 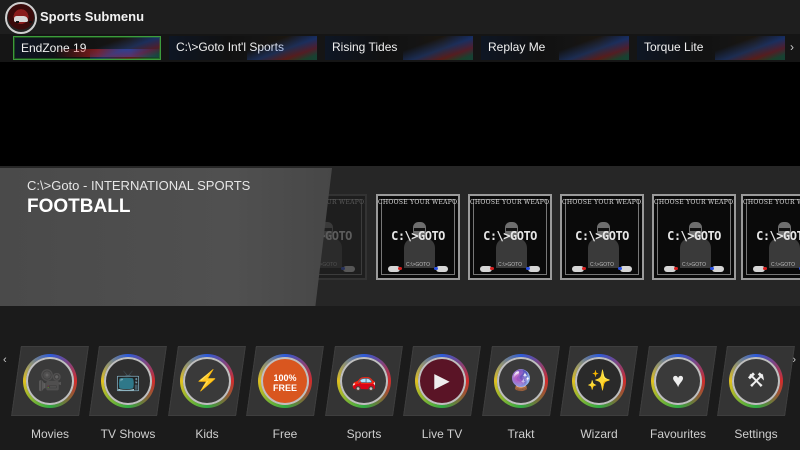 I want to click on menu-item-sports: 🚗, so click(x=364, y=381).